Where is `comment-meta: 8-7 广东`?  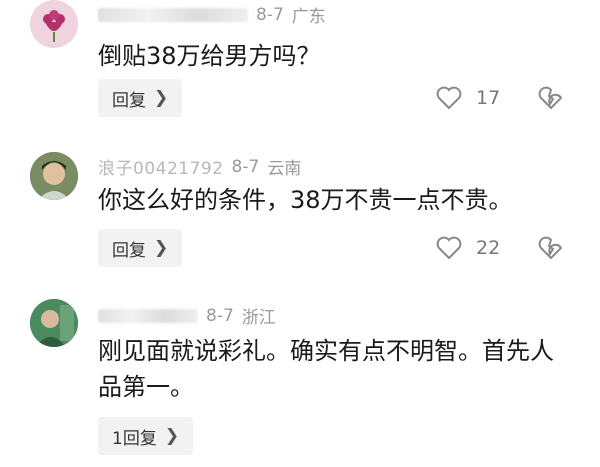
comment-meta: 8-7 广东 is located at coordinates (212, 14).